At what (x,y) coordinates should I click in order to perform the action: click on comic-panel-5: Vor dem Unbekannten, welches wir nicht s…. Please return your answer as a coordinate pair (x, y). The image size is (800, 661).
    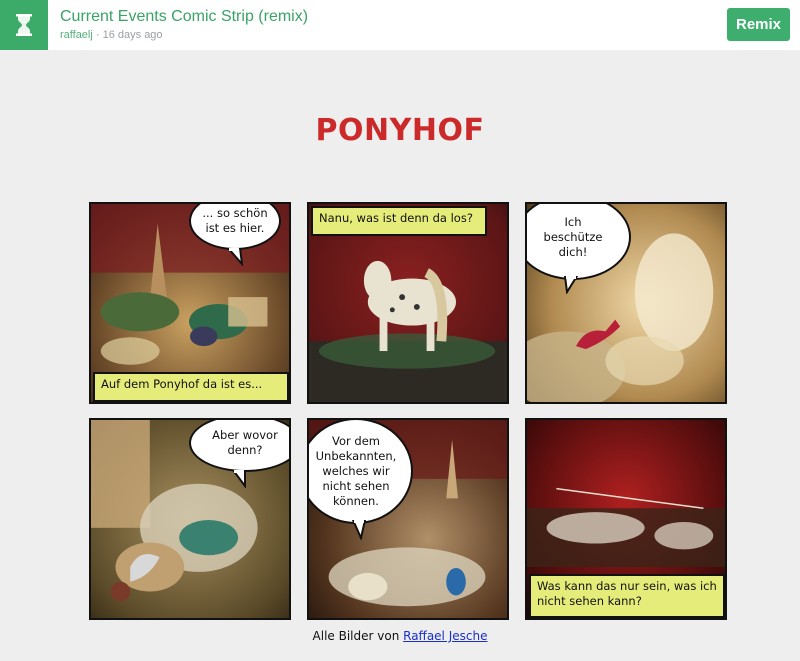
    Looking at the image, I should click on (408, 519).